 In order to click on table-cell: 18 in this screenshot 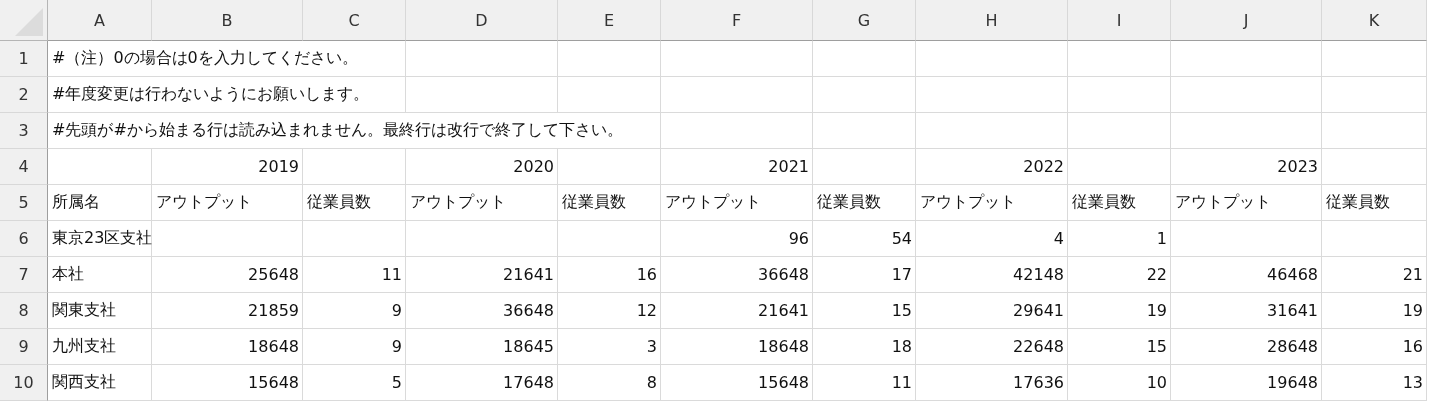, I will do `click(864, 347)`.